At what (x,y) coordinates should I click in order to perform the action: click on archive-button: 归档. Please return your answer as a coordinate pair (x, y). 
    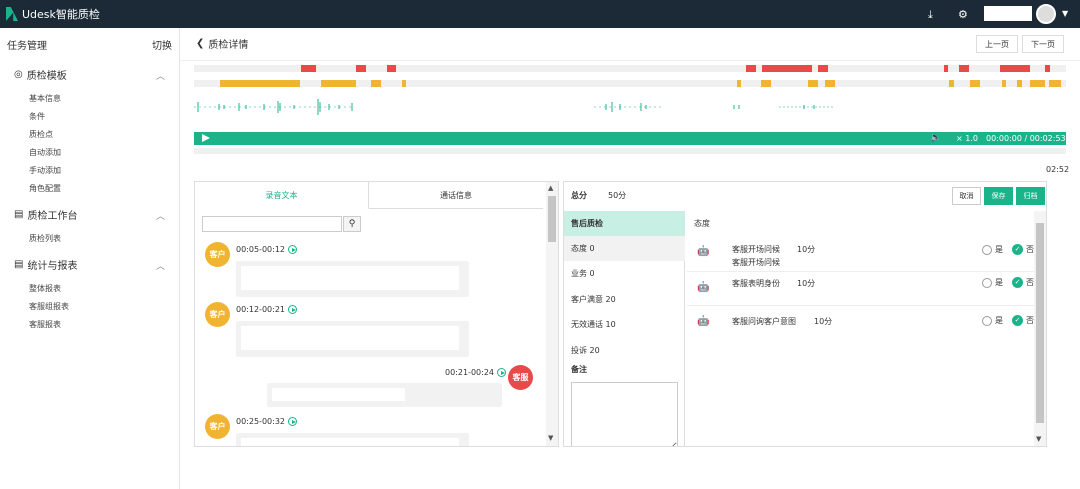
    Looking at the image, I should click on (1030, 196).